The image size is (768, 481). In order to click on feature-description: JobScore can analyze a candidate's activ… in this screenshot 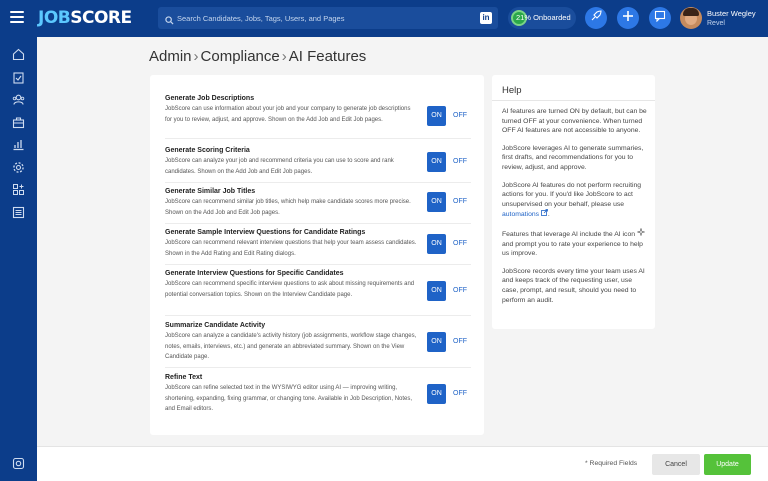, I will do `click(291, 346)`.